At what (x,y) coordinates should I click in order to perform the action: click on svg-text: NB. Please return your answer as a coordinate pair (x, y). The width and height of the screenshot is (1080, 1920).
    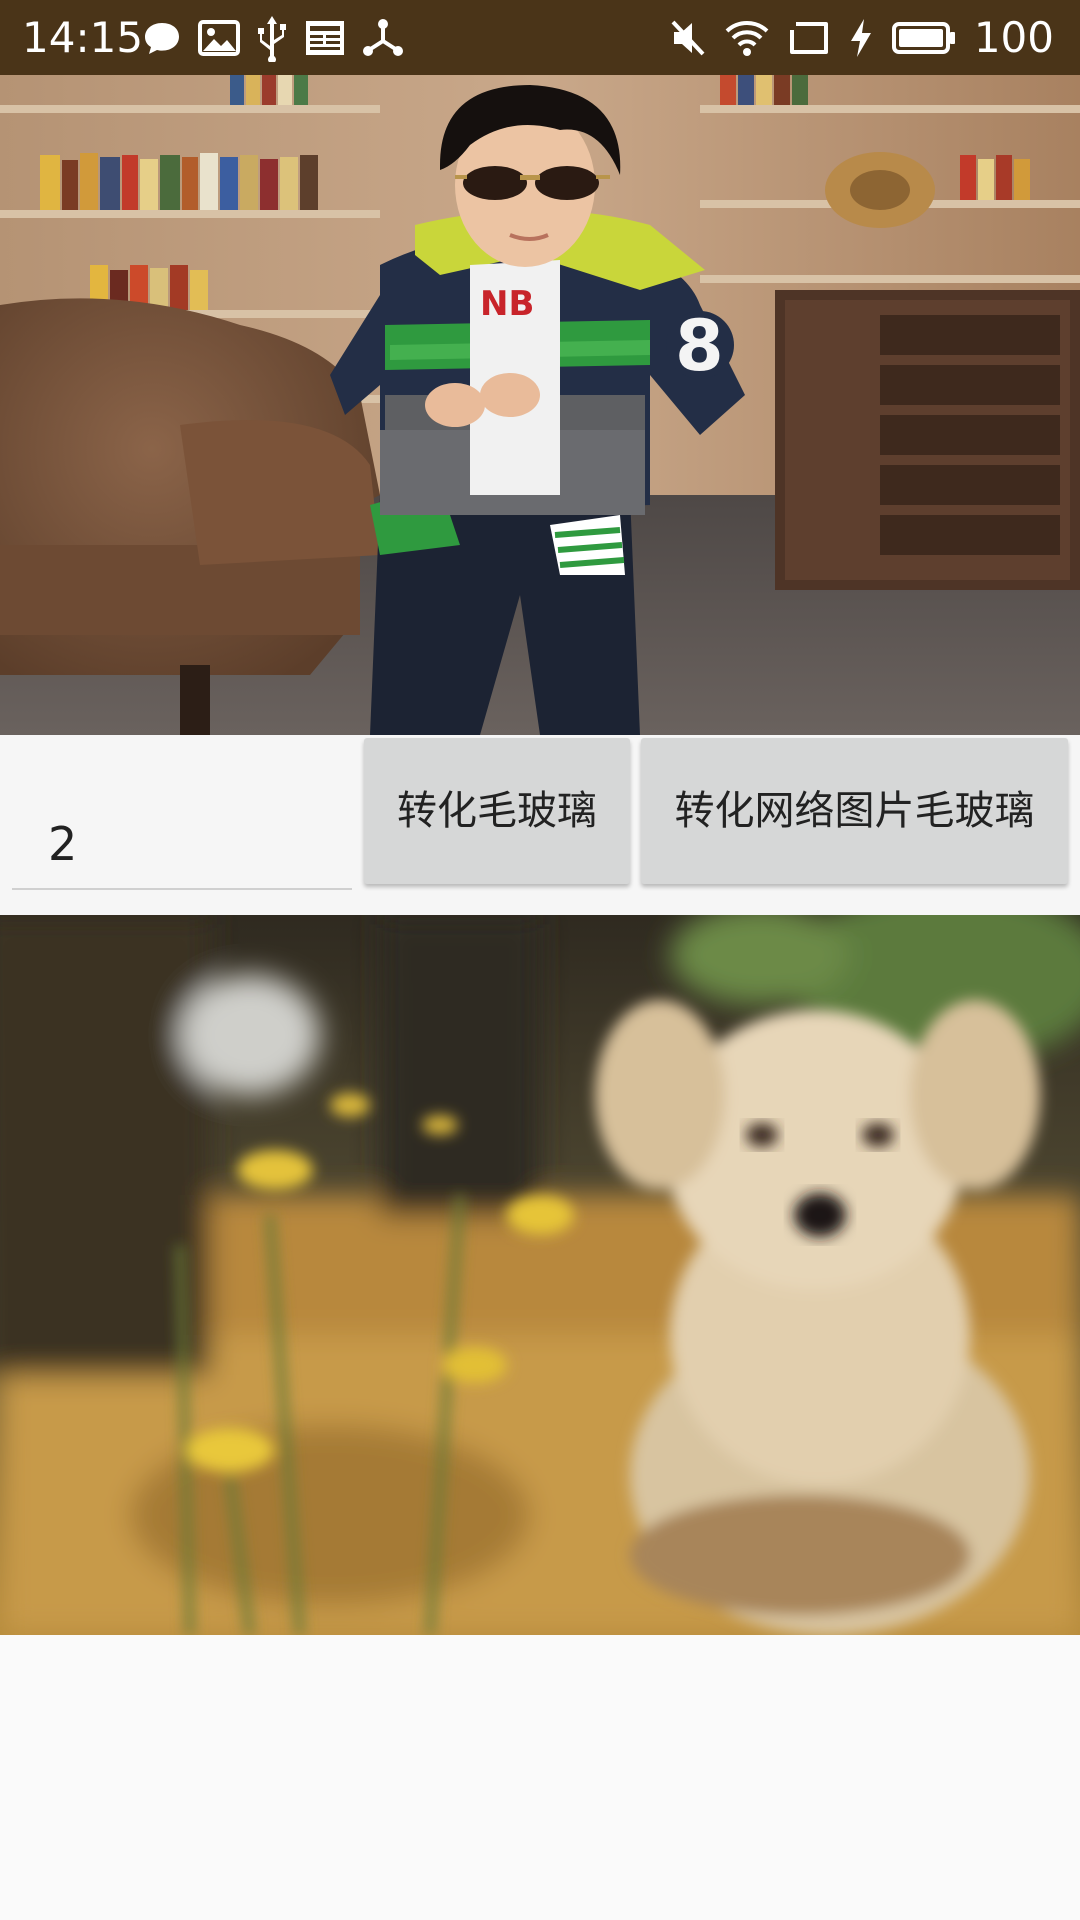
    Looking at the image, I should click on (507, 304).